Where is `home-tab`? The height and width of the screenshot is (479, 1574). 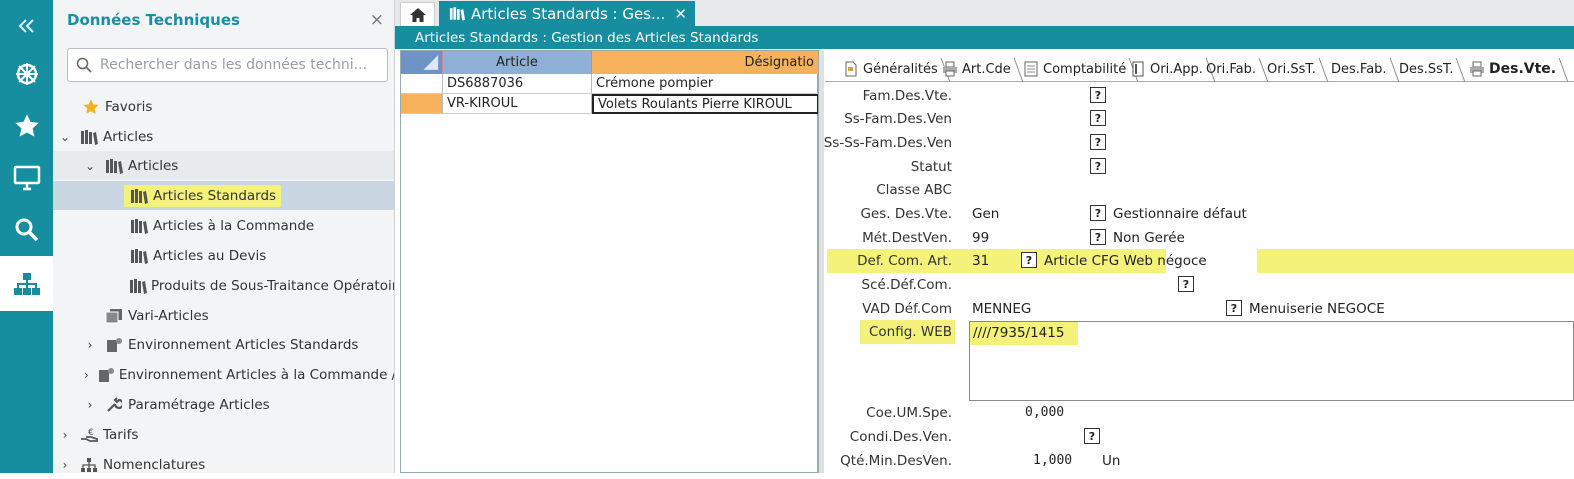 home-tab is located at coordinates (417, 14).